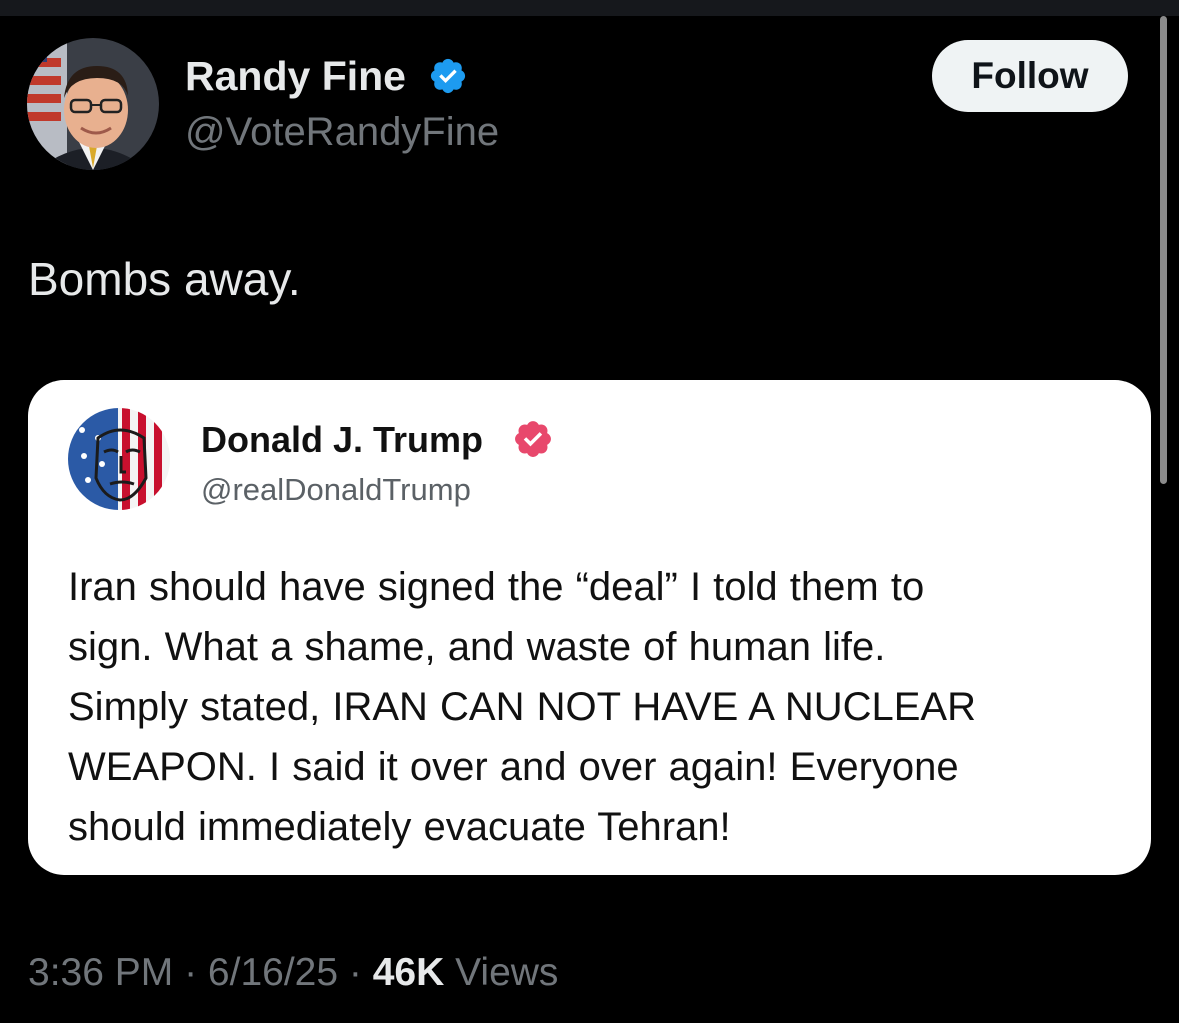  What do you see at coordinates (164, 279) in the screenshot?
I see `tweet-text: Bombs away.` at bounding box center [164, 279].